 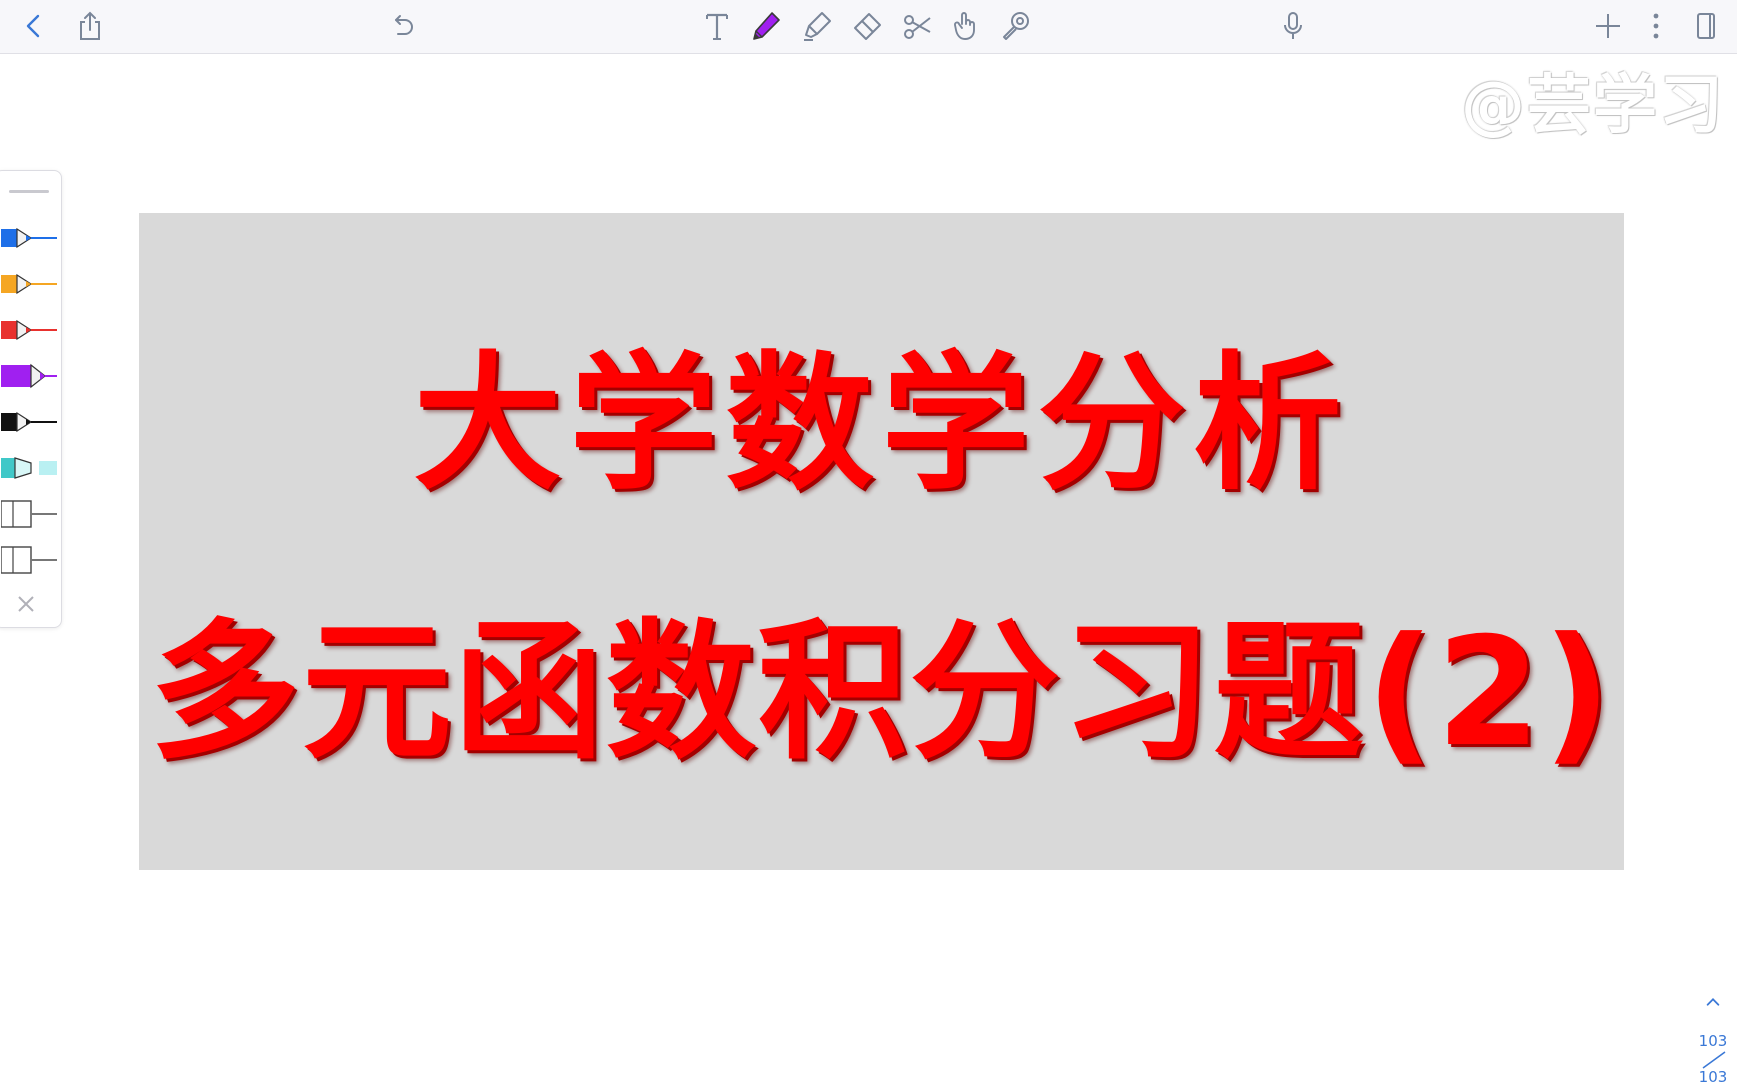 What do you see at coordinates (29, 422) in the screenshot?
I see `black-pen-icon` at bounding box center [29, 422].